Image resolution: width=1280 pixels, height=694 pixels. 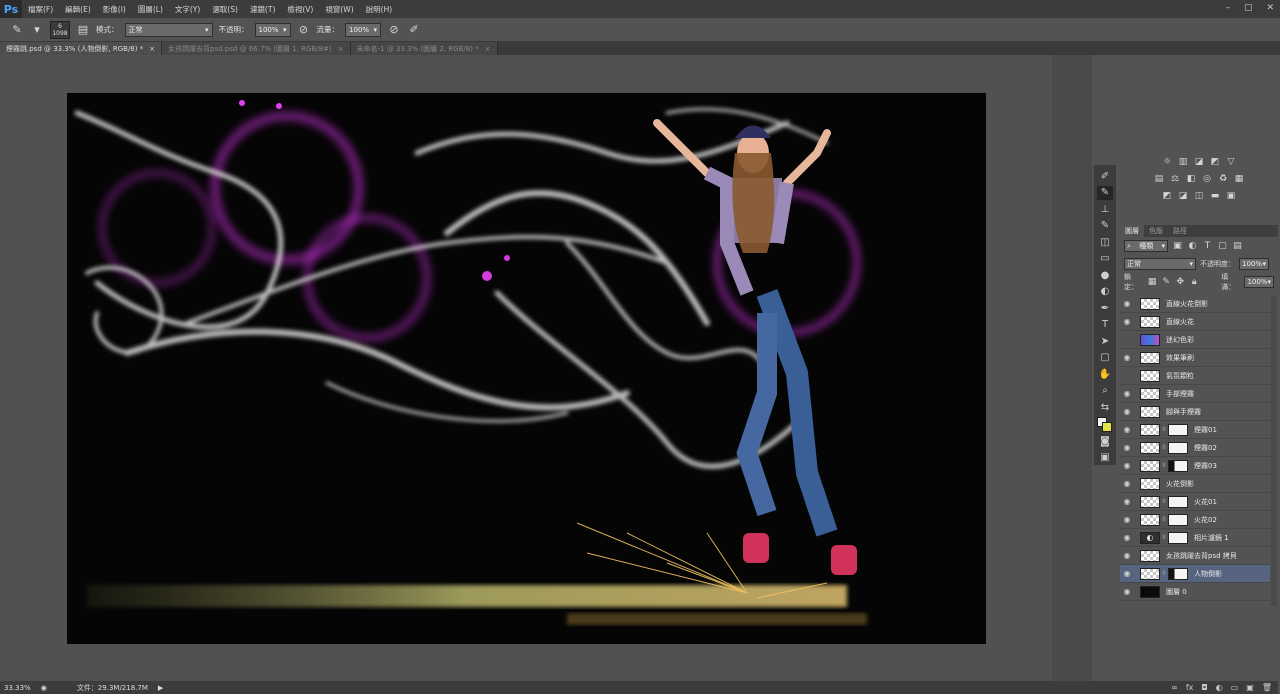 What do you see at coordinates (1105, 192) in the screenshot?
I see `brush-tool-icon: ✎` at bounding box center [1105, 192].